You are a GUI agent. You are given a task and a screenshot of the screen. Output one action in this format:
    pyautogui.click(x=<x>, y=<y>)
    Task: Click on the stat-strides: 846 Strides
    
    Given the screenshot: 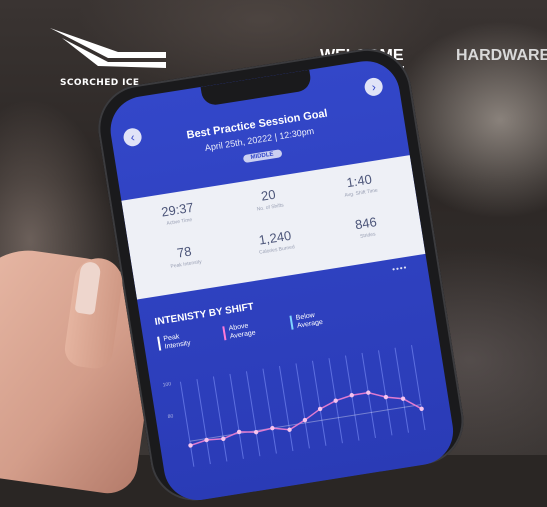 What is the action you would take?
    pyautogui.click(x=367, y=234)
    